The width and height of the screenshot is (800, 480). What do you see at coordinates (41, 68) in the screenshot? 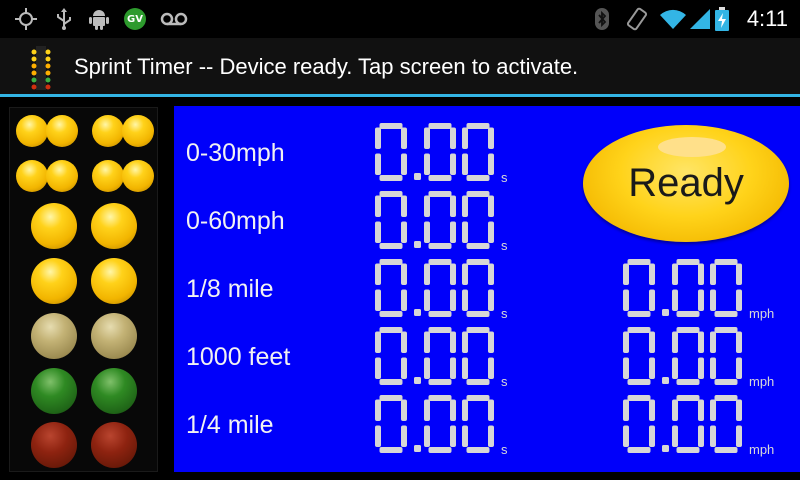
I see `app-icon` at bounding box center [41, 68].